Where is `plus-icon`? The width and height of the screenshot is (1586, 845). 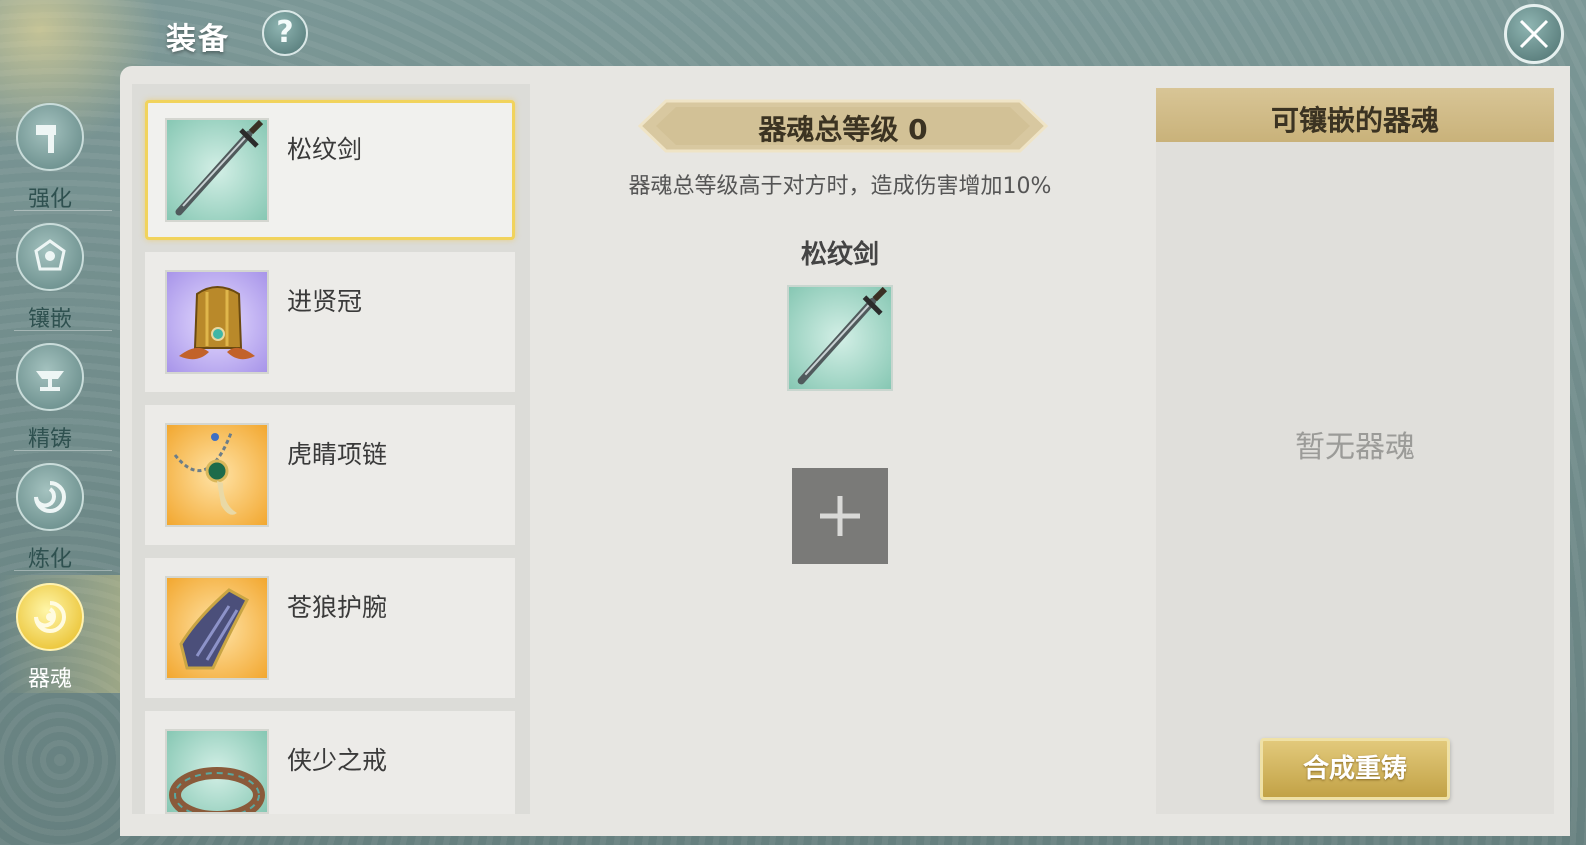
plus-icon is located at coordinates (840, 516).